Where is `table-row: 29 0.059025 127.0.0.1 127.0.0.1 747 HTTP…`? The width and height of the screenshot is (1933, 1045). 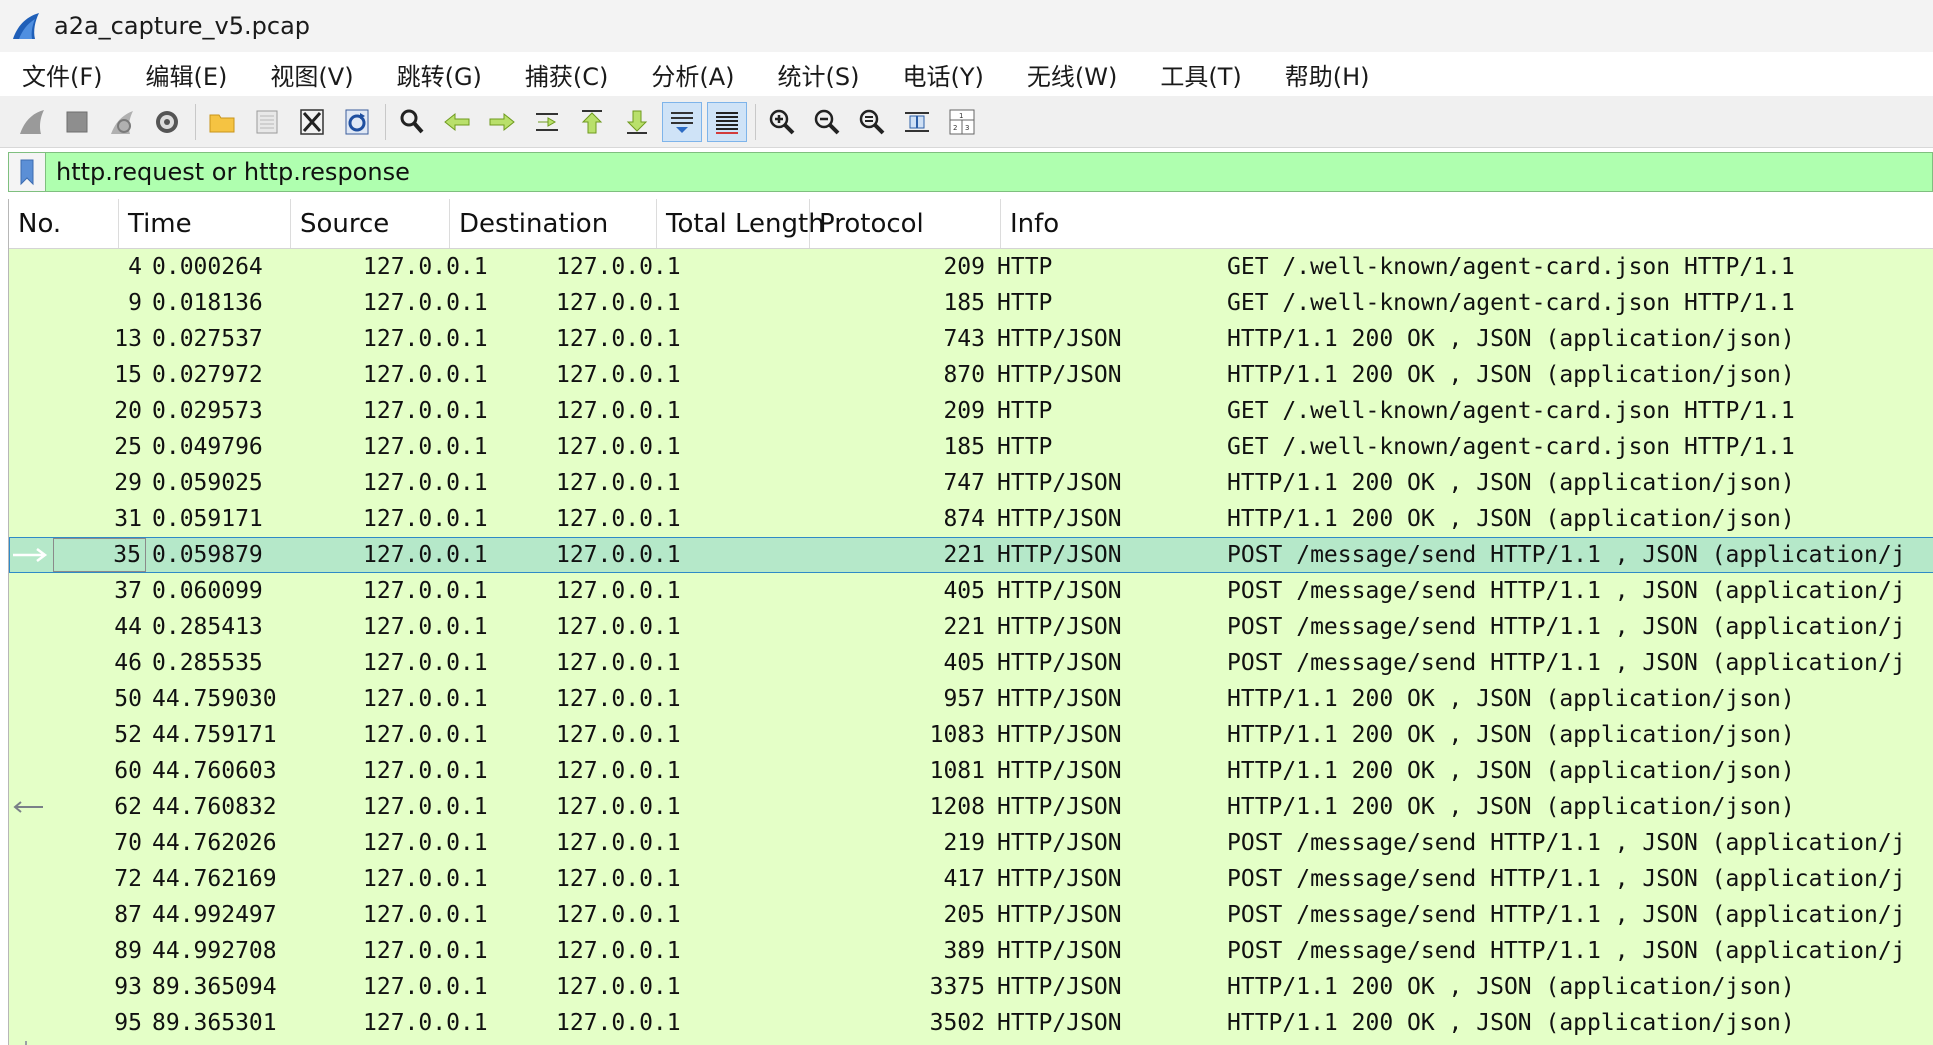 table-row: 29 0.059025 127.0.0.1 127.0.0.1 747 HTTP… is located at coordinates (971, 483).